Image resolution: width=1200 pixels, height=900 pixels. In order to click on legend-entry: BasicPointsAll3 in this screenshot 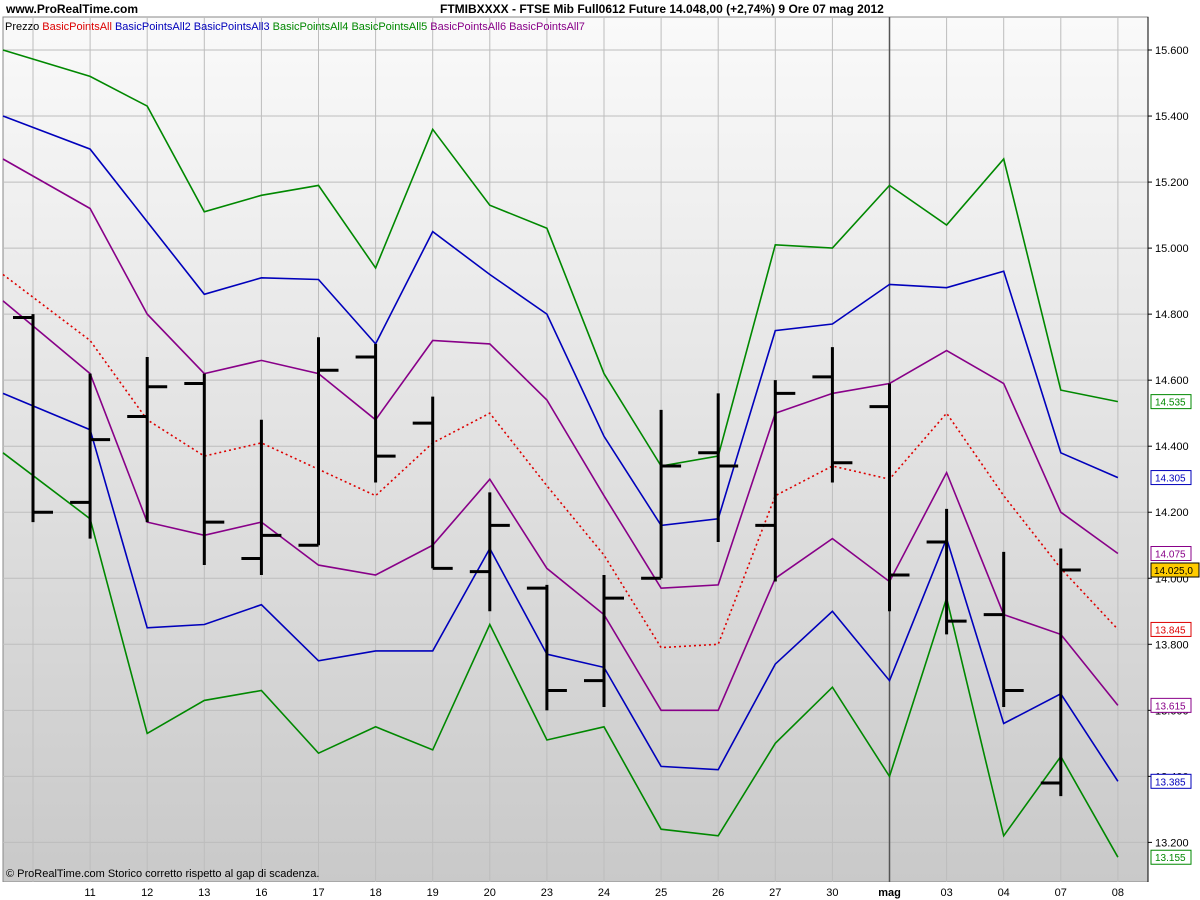, I will do `click(232, 27)`.